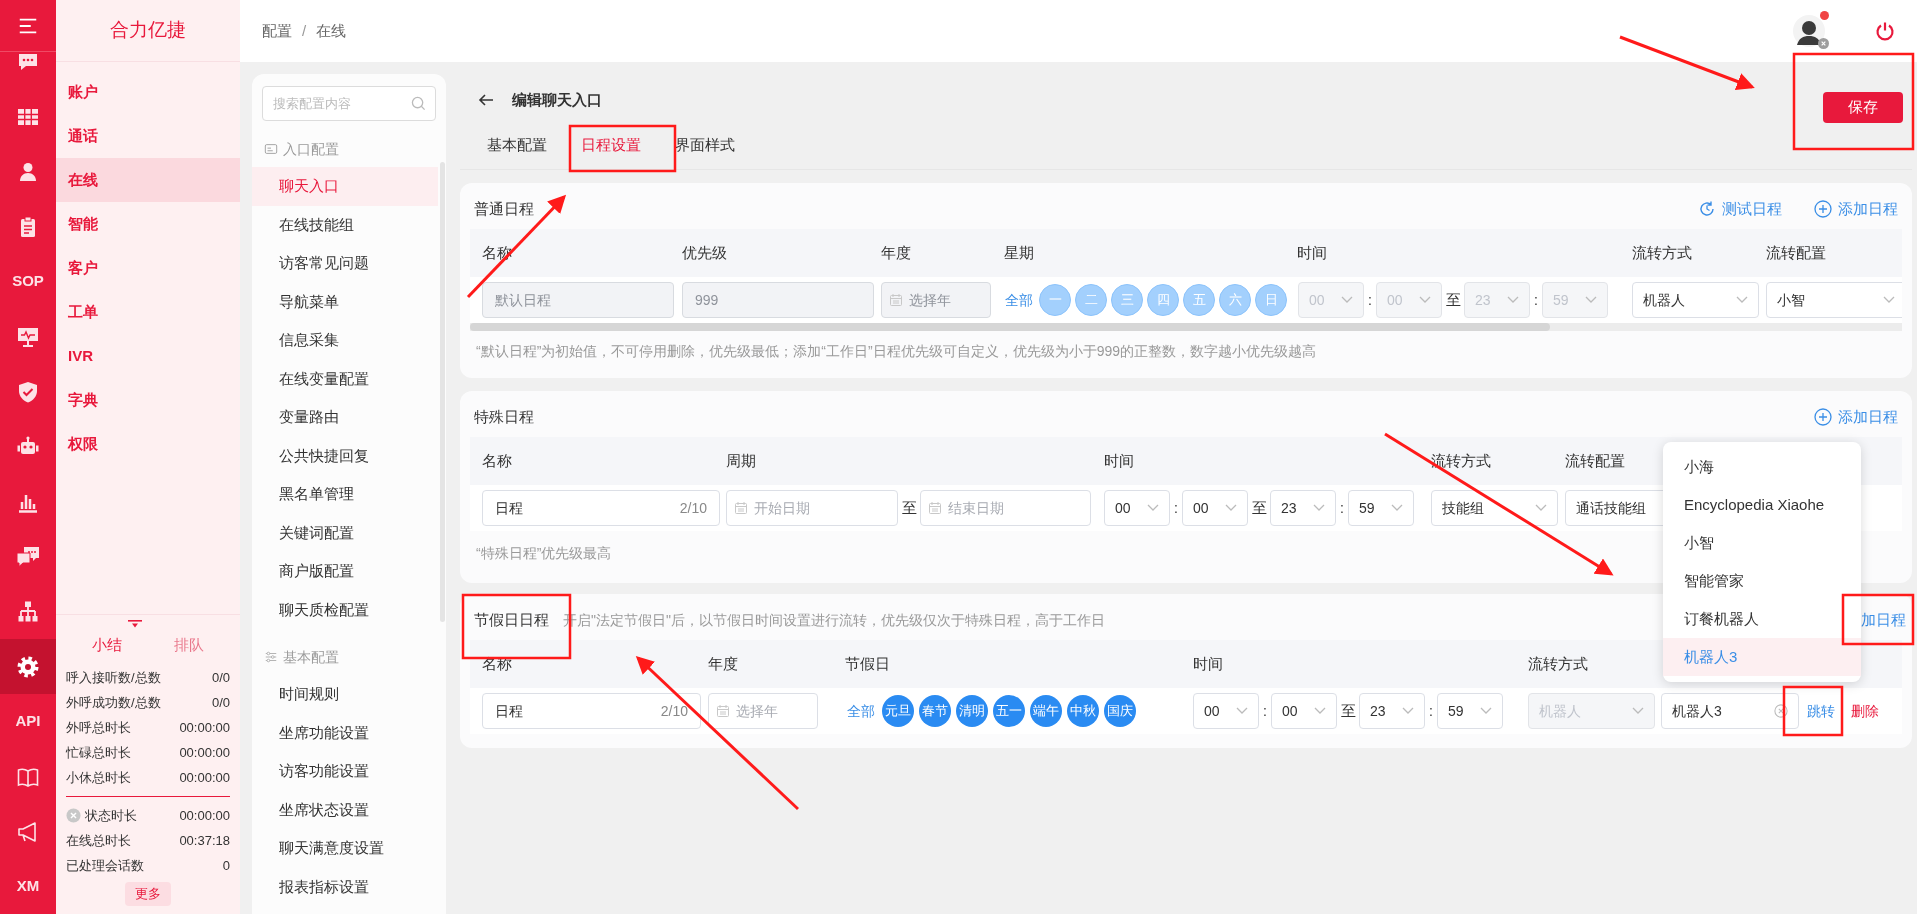  Describe the element at coordinates (1762, 581) in the screenshot. I see `dropdown-option: 智能管家` at that location.